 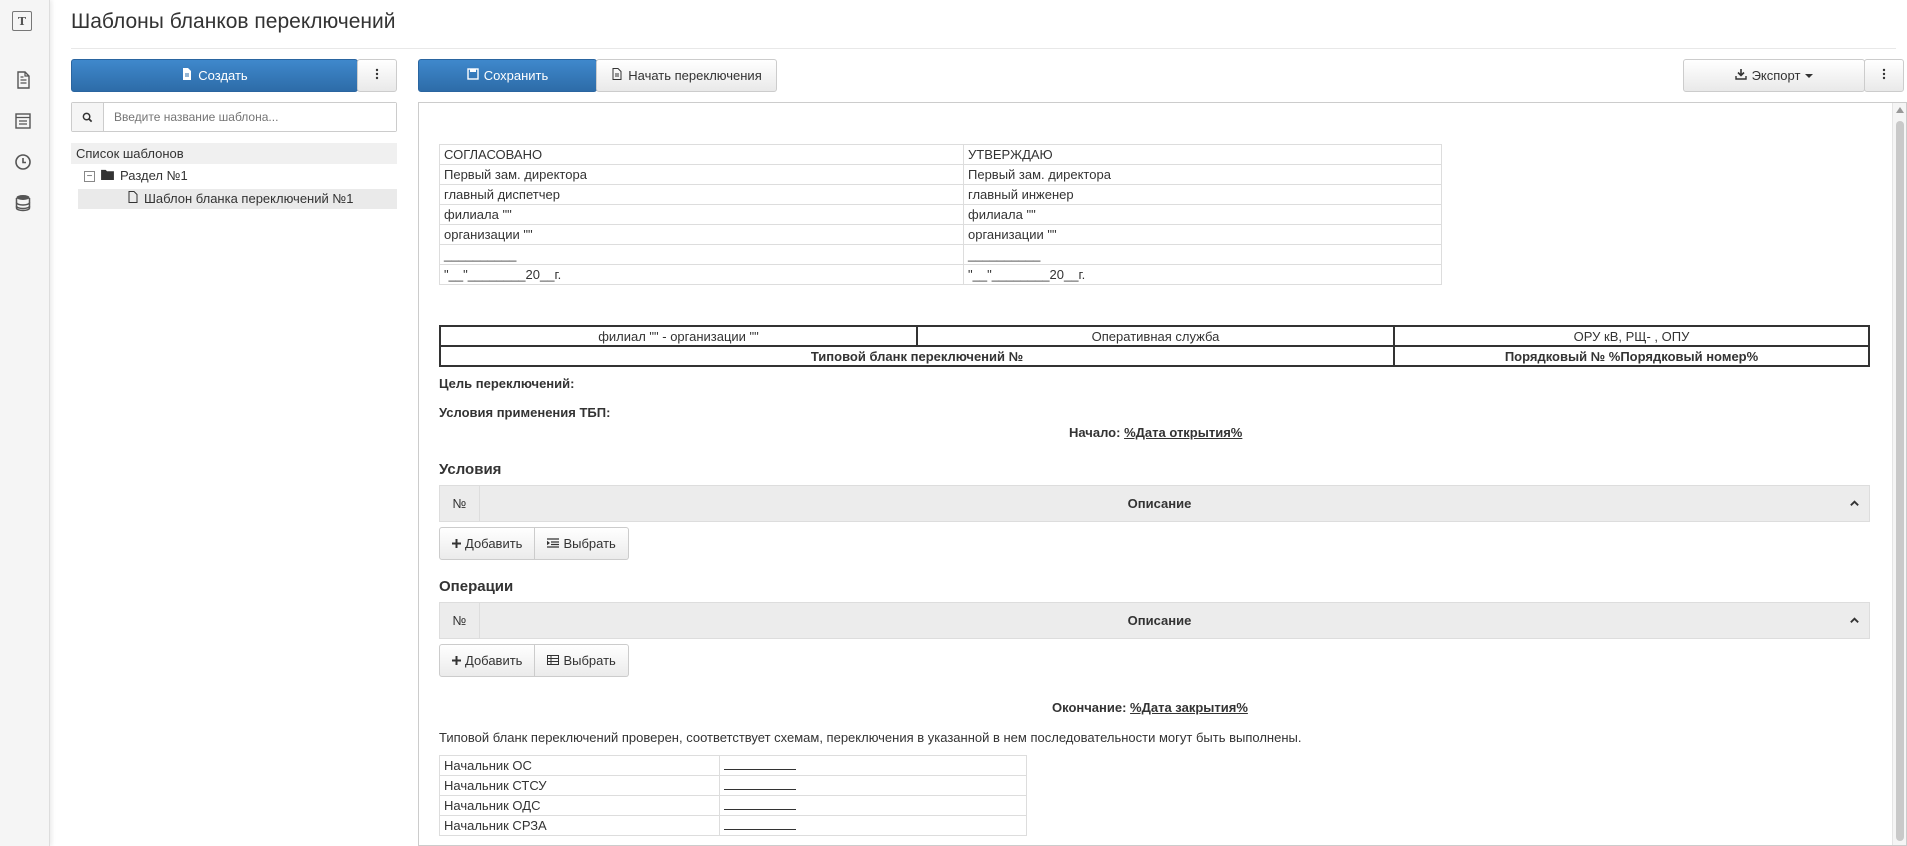 What do you see at coordinates (1809, 75) in the screenshot?
I see `caret-down-icon` at bounding box center [1809, 75].